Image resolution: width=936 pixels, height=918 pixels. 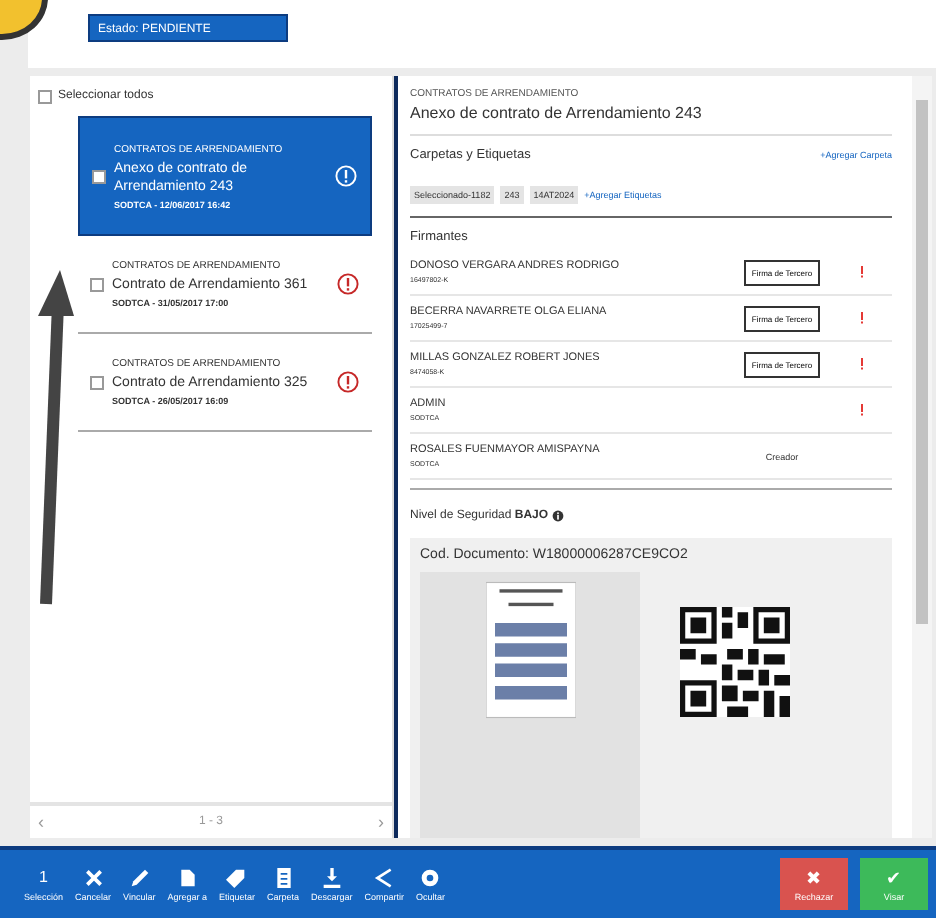 What do you see at coordinates (41, 822) in the screenshot?
I see `previous-page-button: ‹` at bounding box center [41, 822].